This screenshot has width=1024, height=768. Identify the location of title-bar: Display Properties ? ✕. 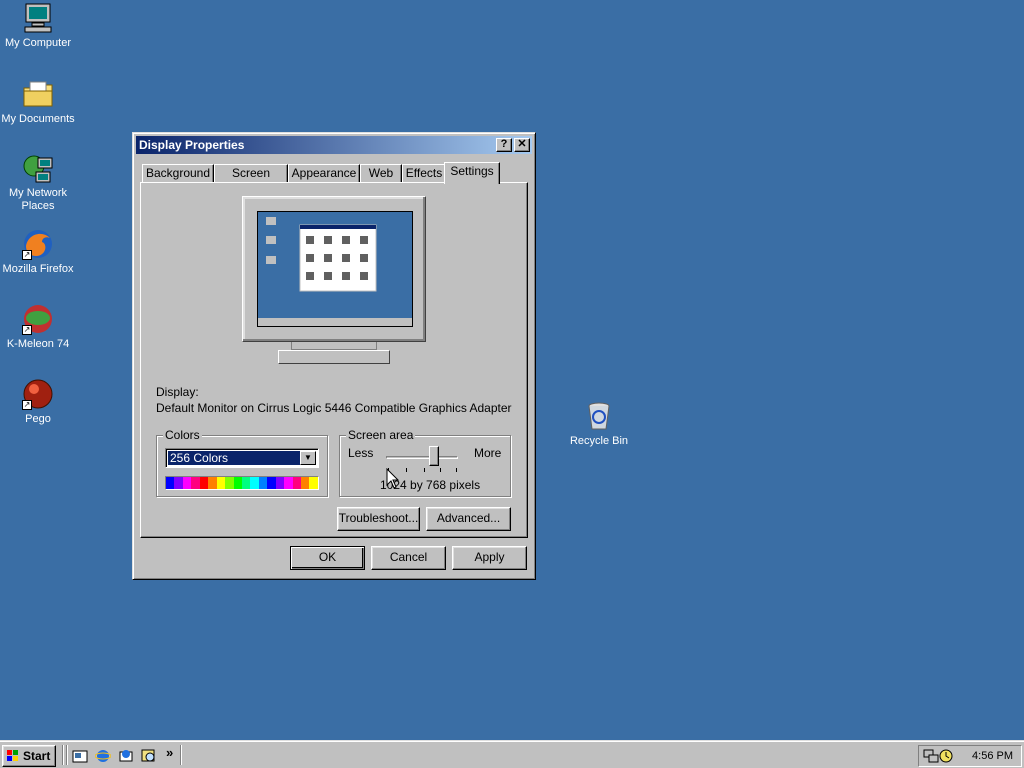
(334, 145).